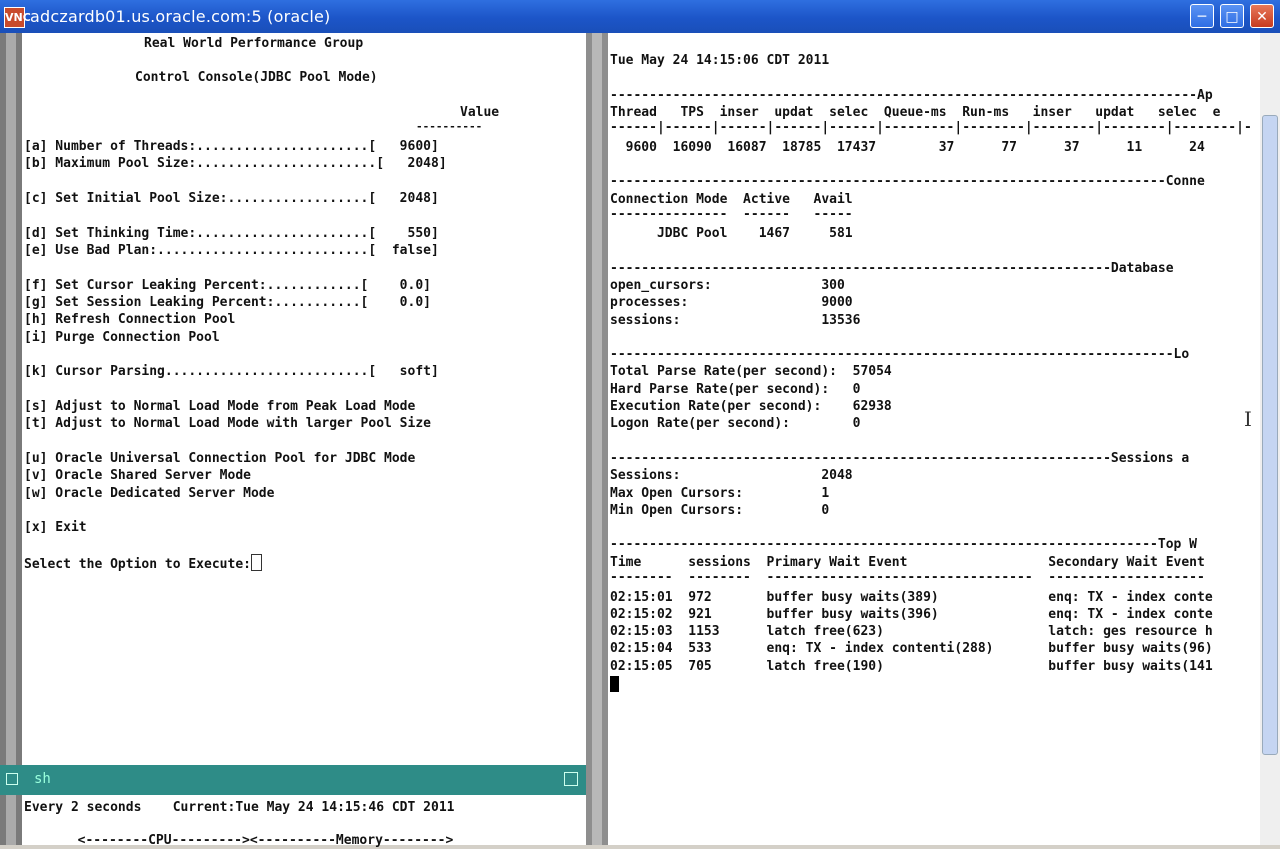  I want to click on maximize-icon: □, so click(1232, 17).